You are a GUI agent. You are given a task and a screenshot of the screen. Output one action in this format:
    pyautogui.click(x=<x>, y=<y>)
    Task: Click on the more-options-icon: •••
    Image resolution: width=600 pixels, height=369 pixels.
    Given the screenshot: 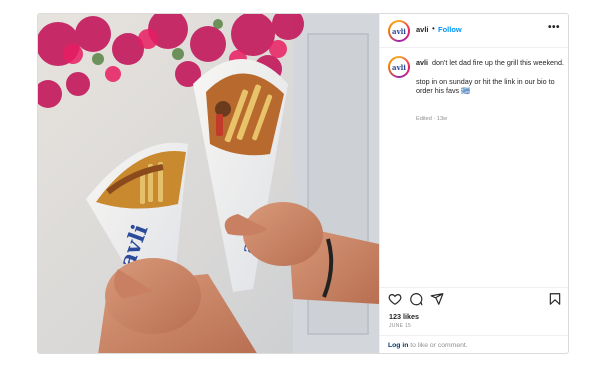 What is the action you would take?
    pyautogui.click(x=554, y=27)
    